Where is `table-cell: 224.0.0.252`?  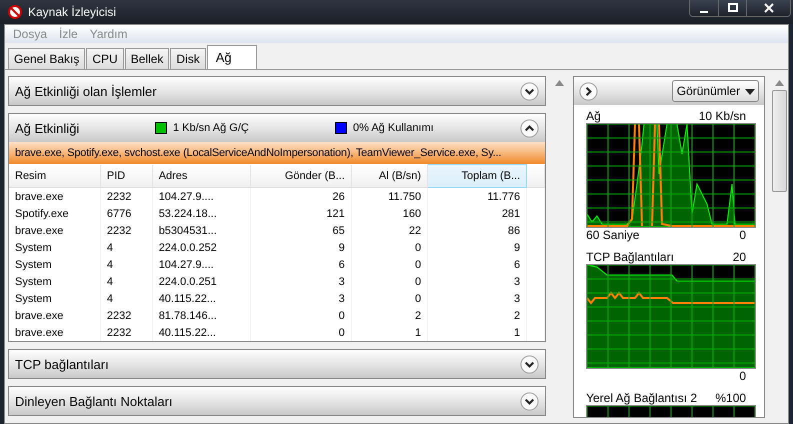 table-cell: 224.0.0.252 is located at coordinates (201, 247).